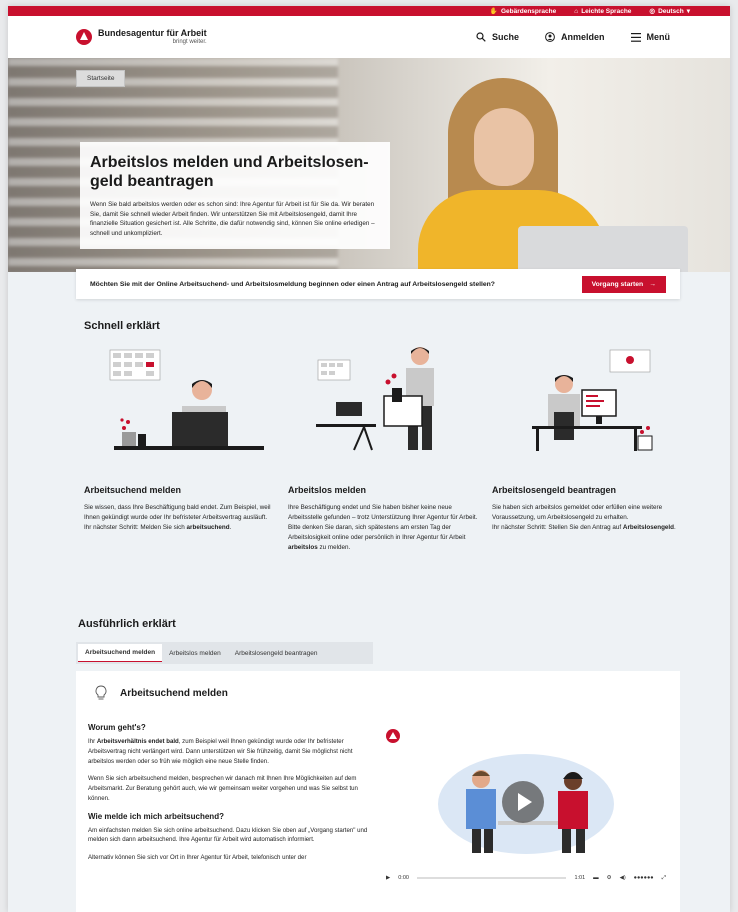 The width and height of the screenshot is (738, 912). I want to click on illustration-unemployment-benefit, so click(592, 400).